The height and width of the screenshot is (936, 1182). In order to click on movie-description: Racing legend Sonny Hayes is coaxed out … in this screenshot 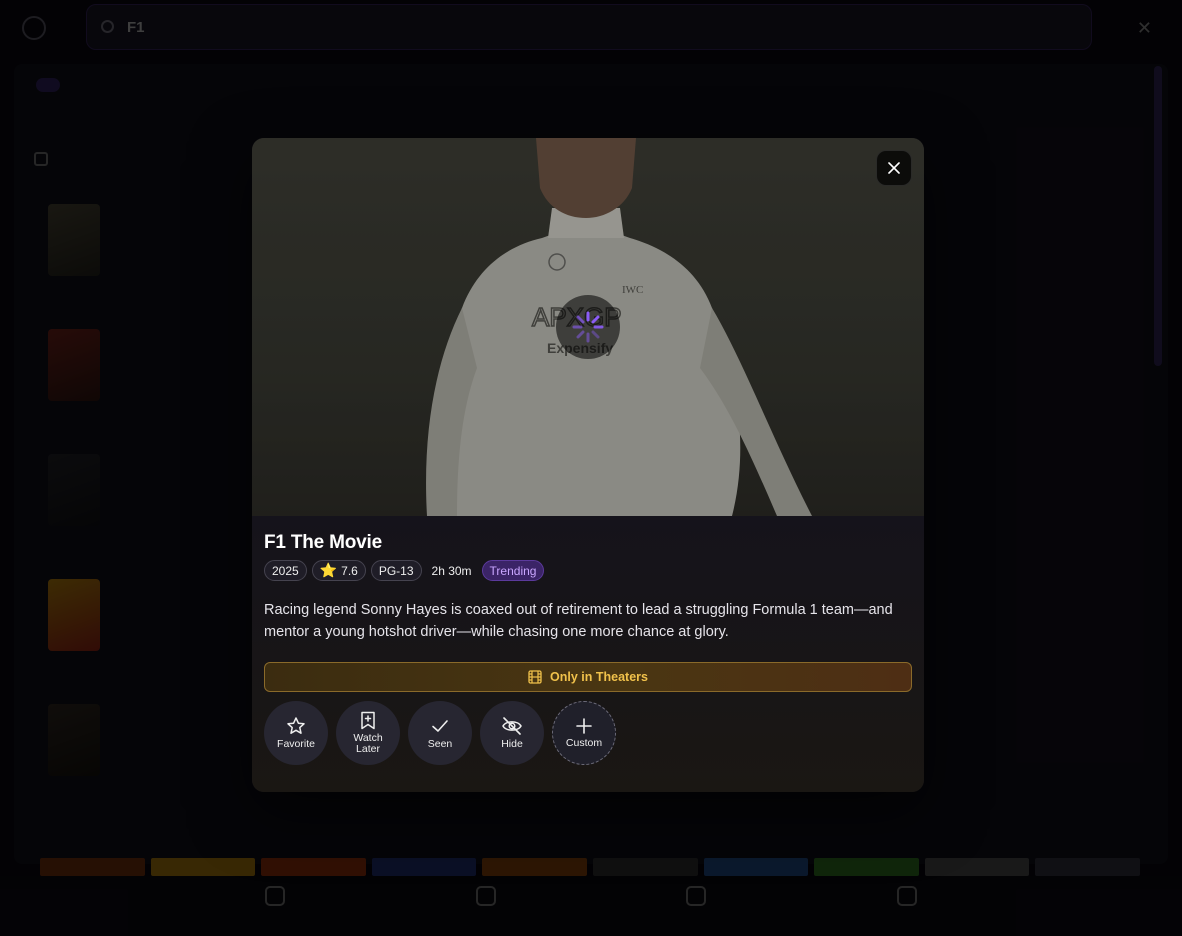, I will do `click(578, 621)`.